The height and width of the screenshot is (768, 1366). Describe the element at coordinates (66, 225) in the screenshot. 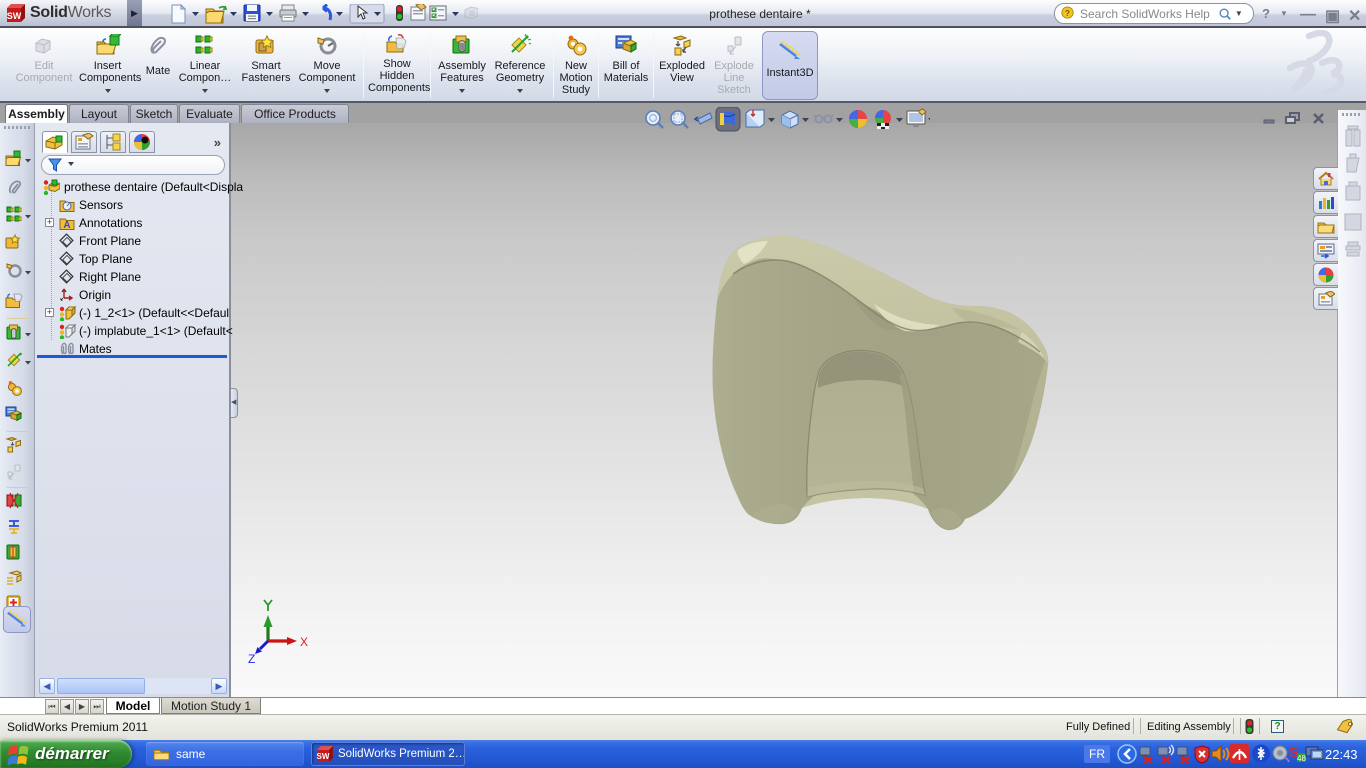

I see `svg-text: A` at that location.